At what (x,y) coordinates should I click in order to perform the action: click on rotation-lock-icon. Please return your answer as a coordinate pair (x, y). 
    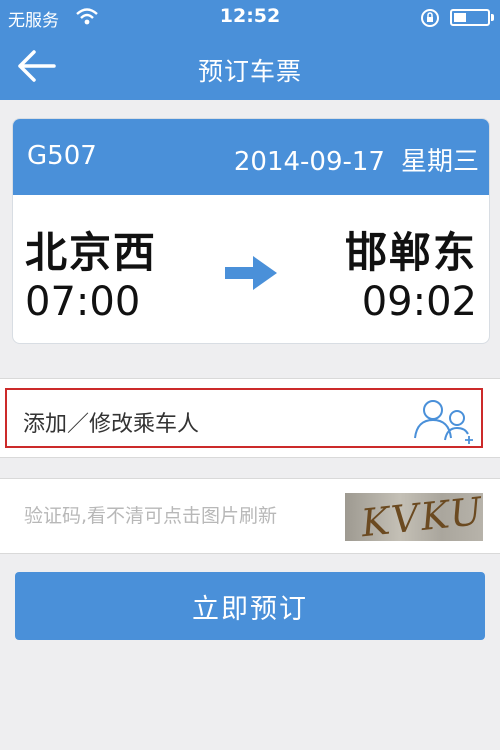
    Looking at the image, I should click on (430, 18).